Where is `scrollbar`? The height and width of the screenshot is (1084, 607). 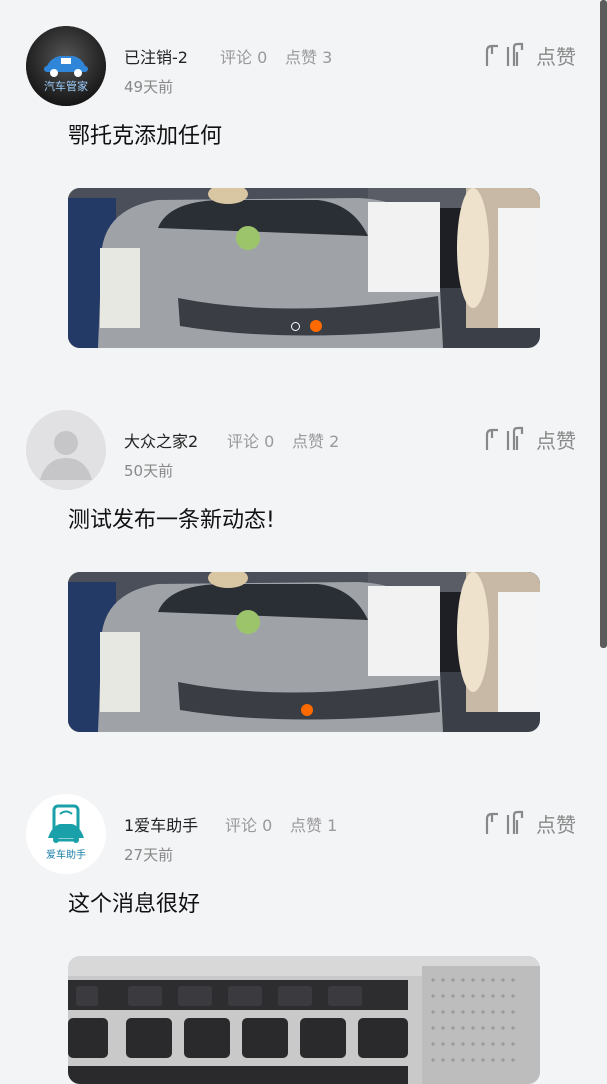
scrollbar is located at coordinates (603, 324).